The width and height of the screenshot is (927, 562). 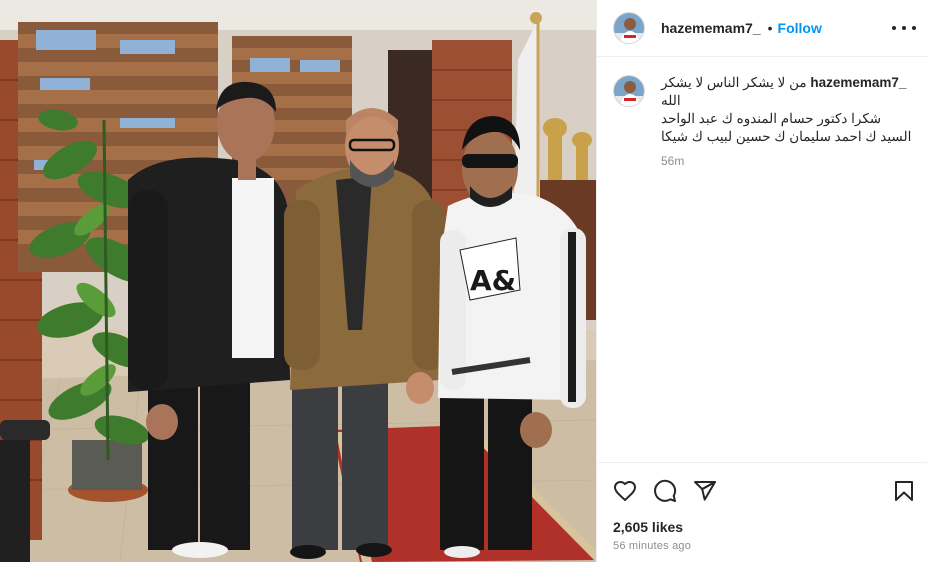 I want to click on post-header: hazememam7_ • Follow, so click(x=762, y=28).